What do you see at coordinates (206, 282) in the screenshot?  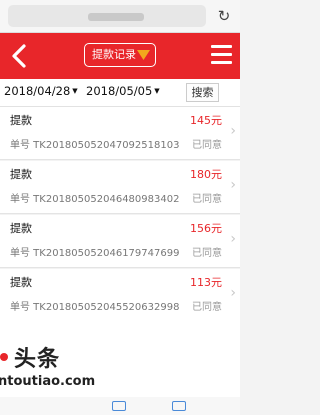 I see `record-amount: 113元` at bounding box center [206, 282].